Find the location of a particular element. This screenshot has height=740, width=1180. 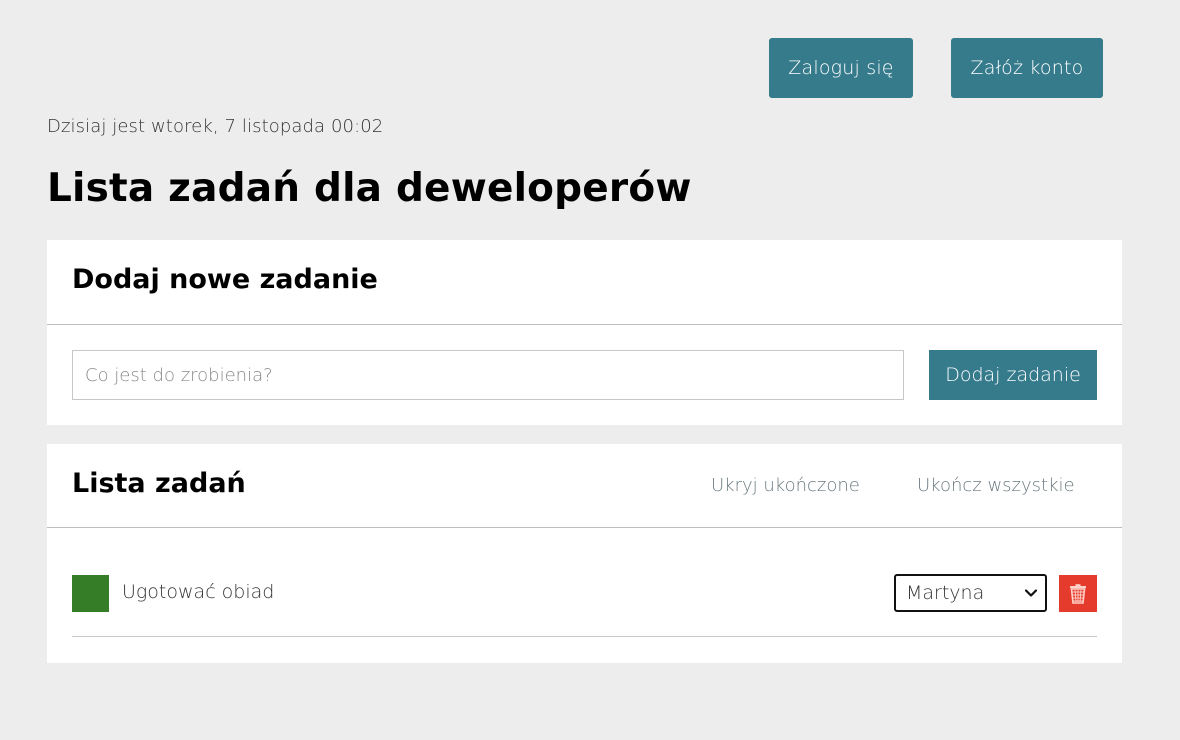

add-task-title: Dodaj nowe zadanie is located at coordinates (225, 279).